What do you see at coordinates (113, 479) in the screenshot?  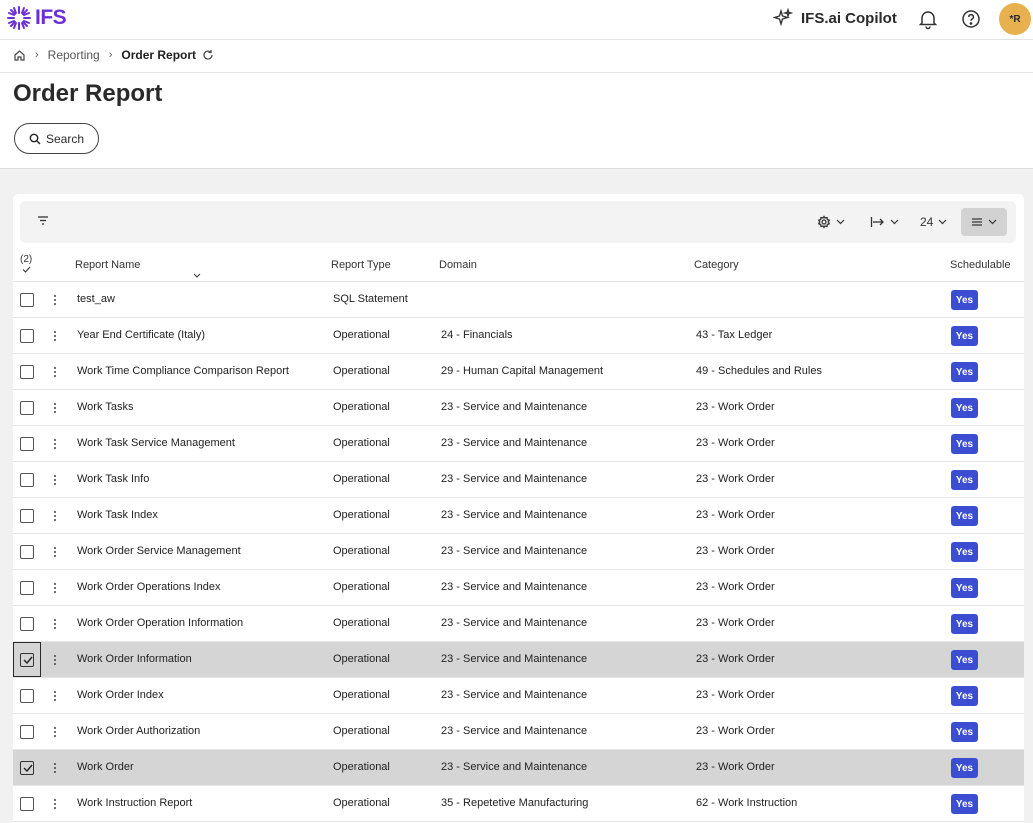 I see `cell-report-name: Work Task Info` at bounding box center [113, 479].